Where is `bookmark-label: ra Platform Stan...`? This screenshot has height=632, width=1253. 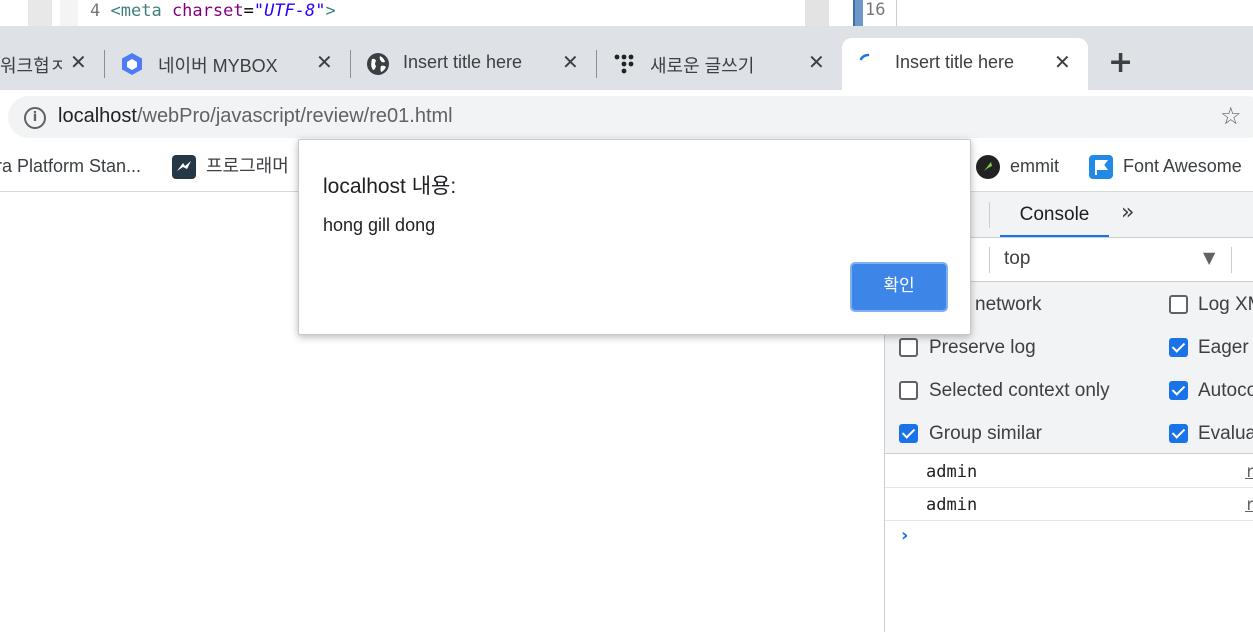 bookmark-label: ra Platform Stan... is located at coordinates (71, 166).